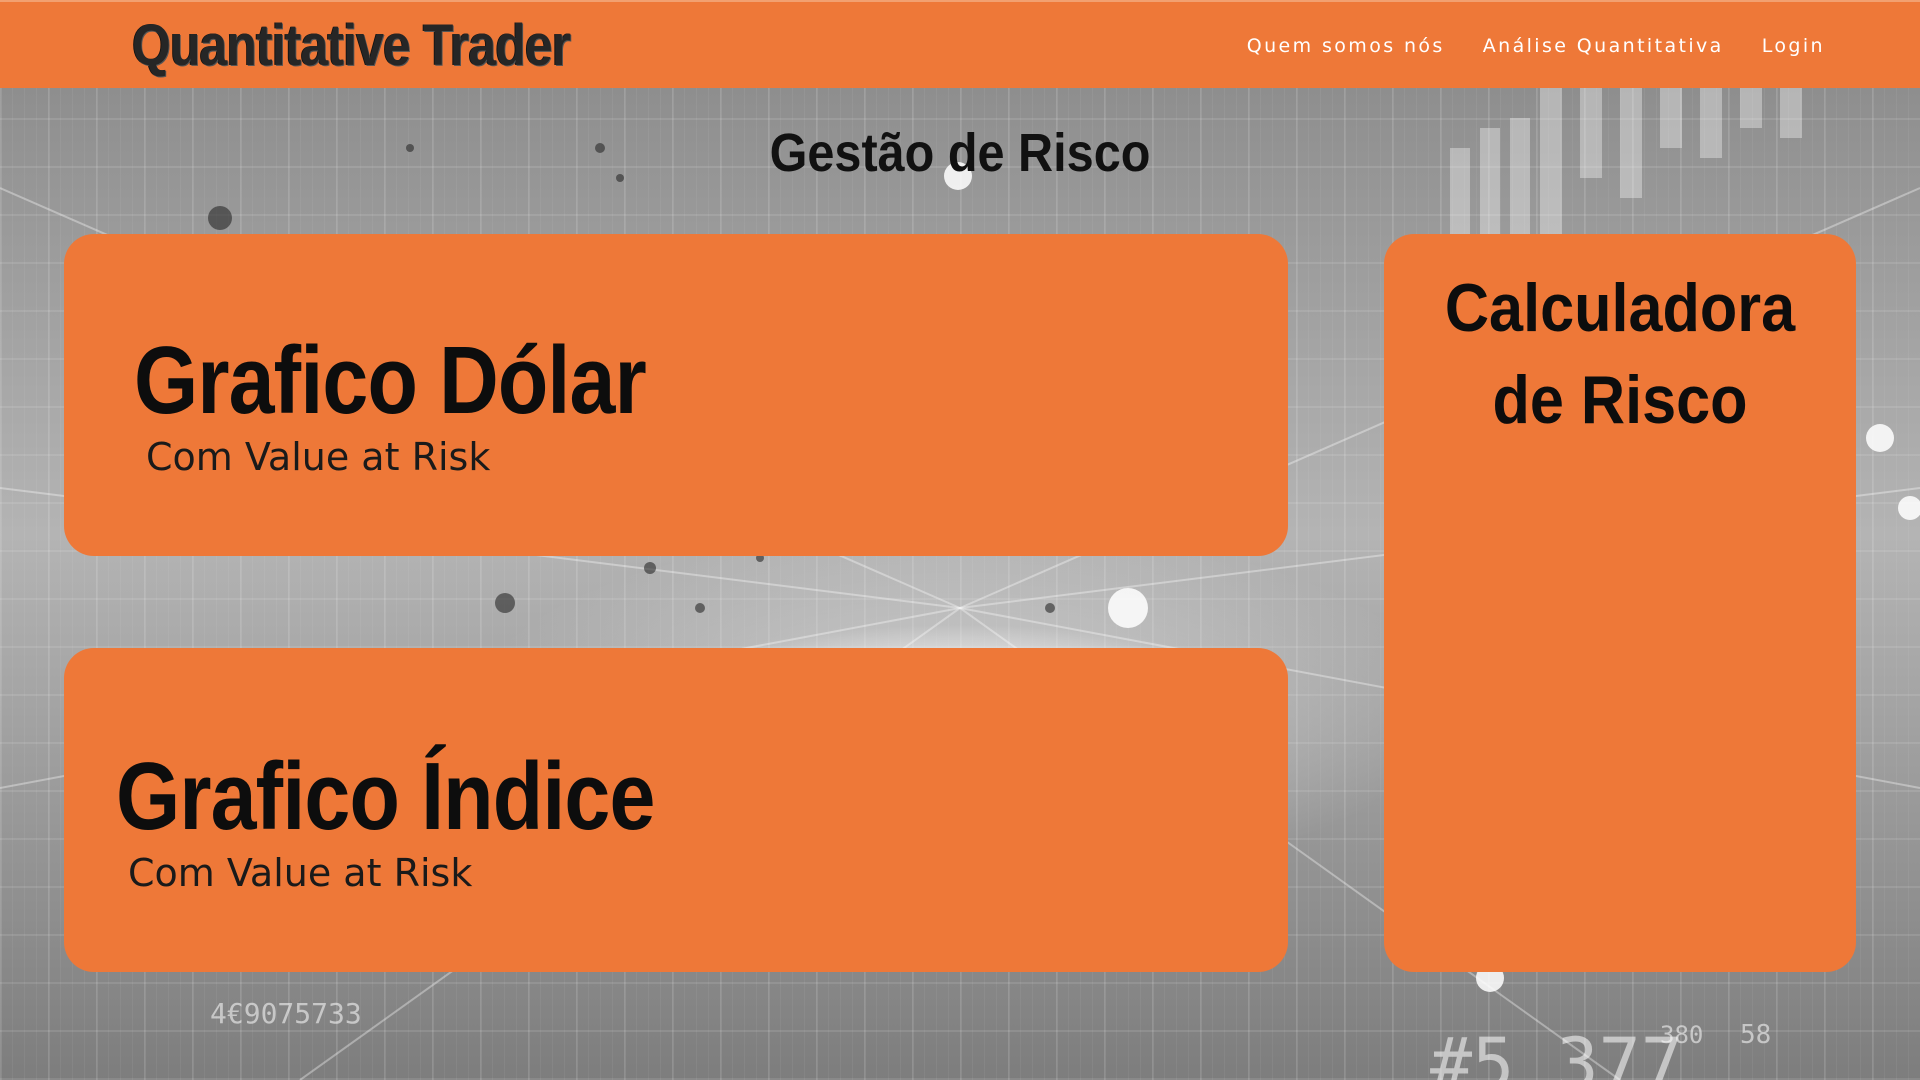  Describe the element at coordinates (1620, 308) in the screenshot. I see `card-title-calculadora-line1: Calculadora` at that location.